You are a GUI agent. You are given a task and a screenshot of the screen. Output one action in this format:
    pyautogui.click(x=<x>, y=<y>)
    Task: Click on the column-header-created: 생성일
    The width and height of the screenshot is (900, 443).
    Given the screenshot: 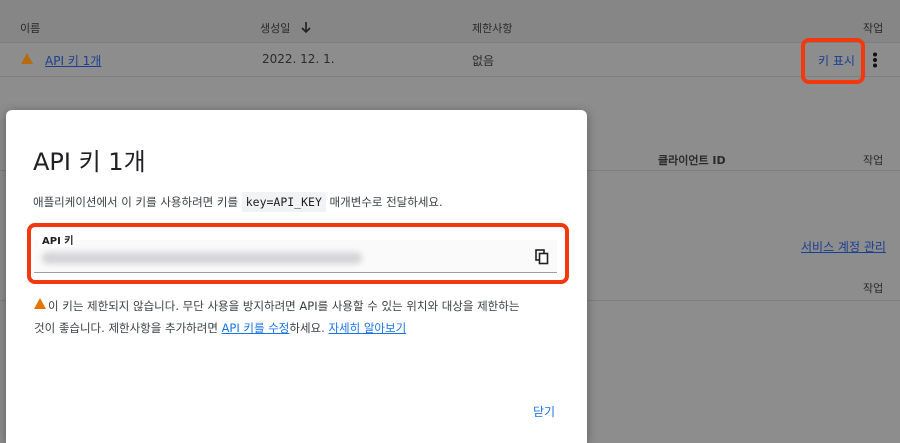 What is the action you would take?
    pyautogui.click(x=286, y=28)
    